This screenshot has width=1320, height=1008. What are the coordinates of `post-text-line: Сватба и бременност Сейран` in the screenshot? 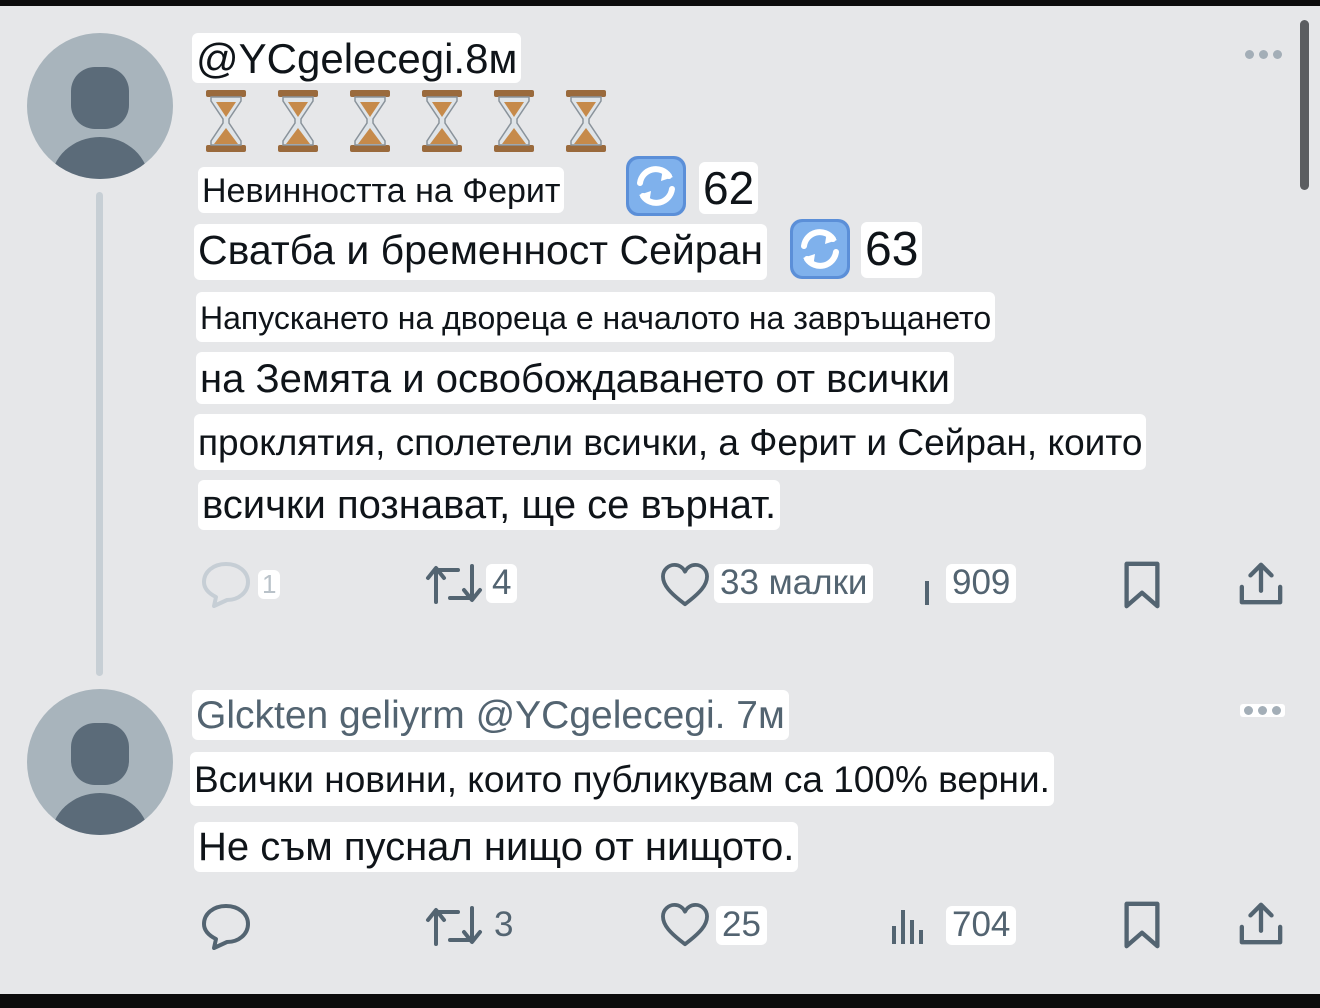 It's located at (481, 252).